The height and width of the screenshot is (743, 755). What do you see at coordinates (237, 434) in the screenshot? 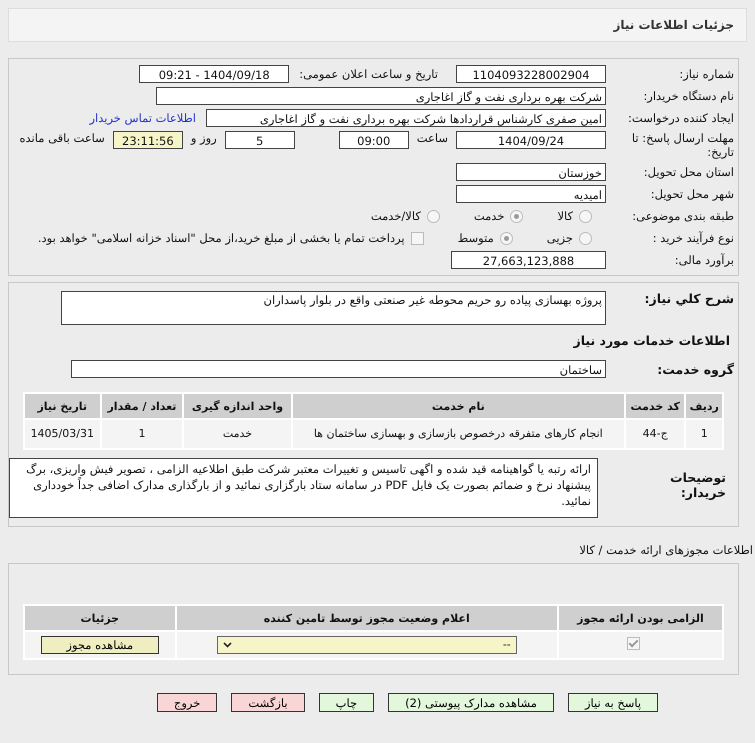
I see `table-cell: خدمت` at bounding box center [237, 434].